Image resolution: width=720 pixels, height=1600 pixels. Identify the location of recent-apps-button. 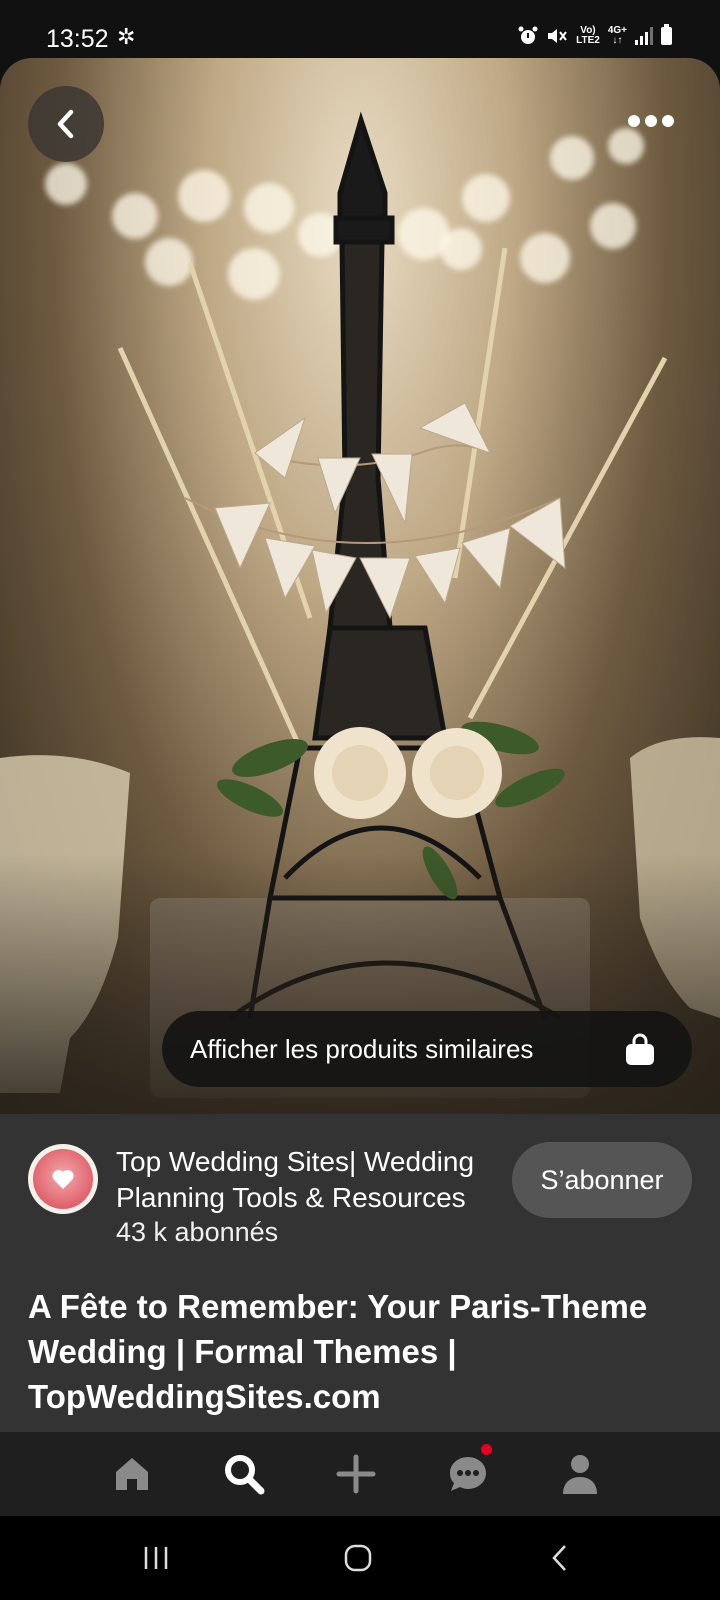
(156, 1558).